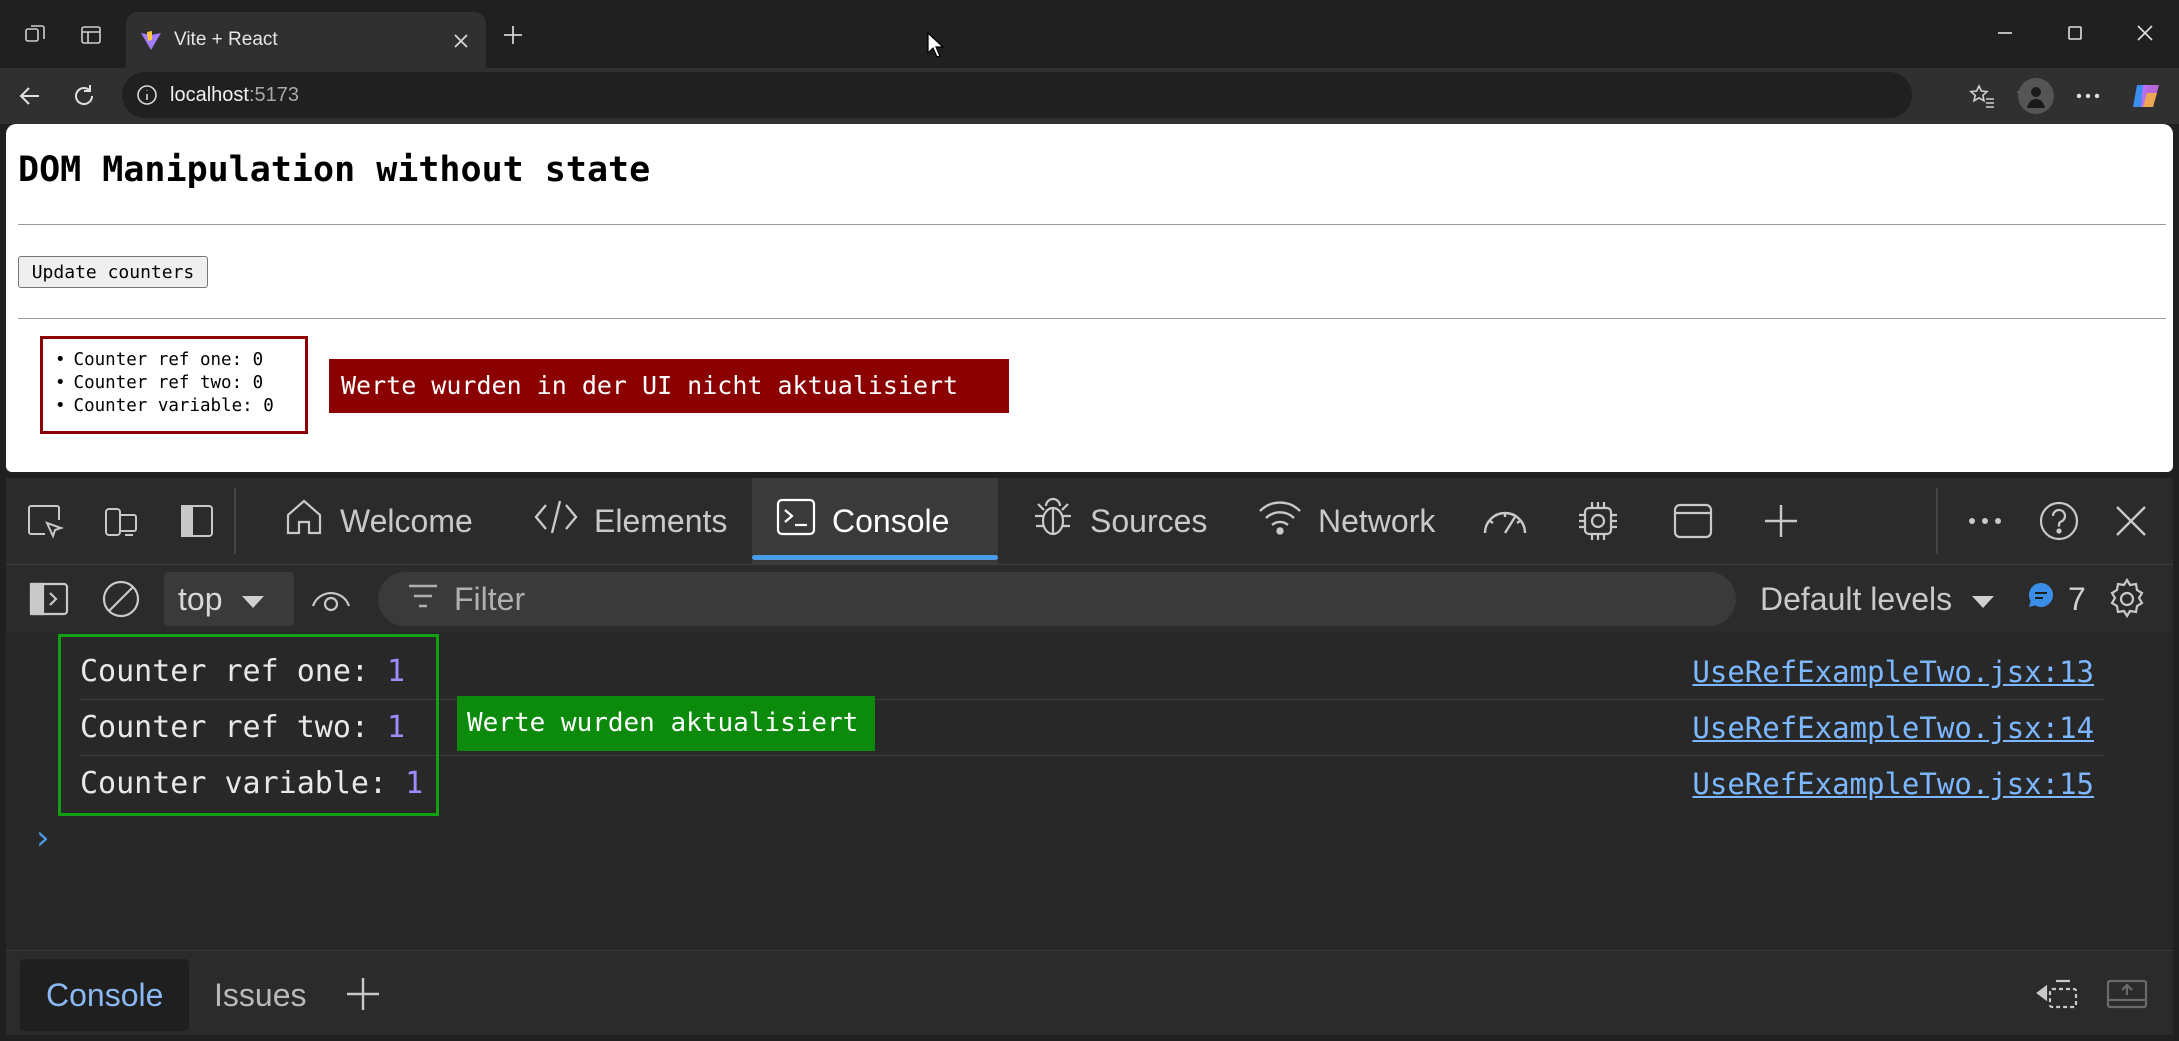 This screenshot has height=1041, width=2179. What do you see at coordinates (2088, 96) in the screenshot?
I see `more-menu-icon` at bounding box center [2088, 96].